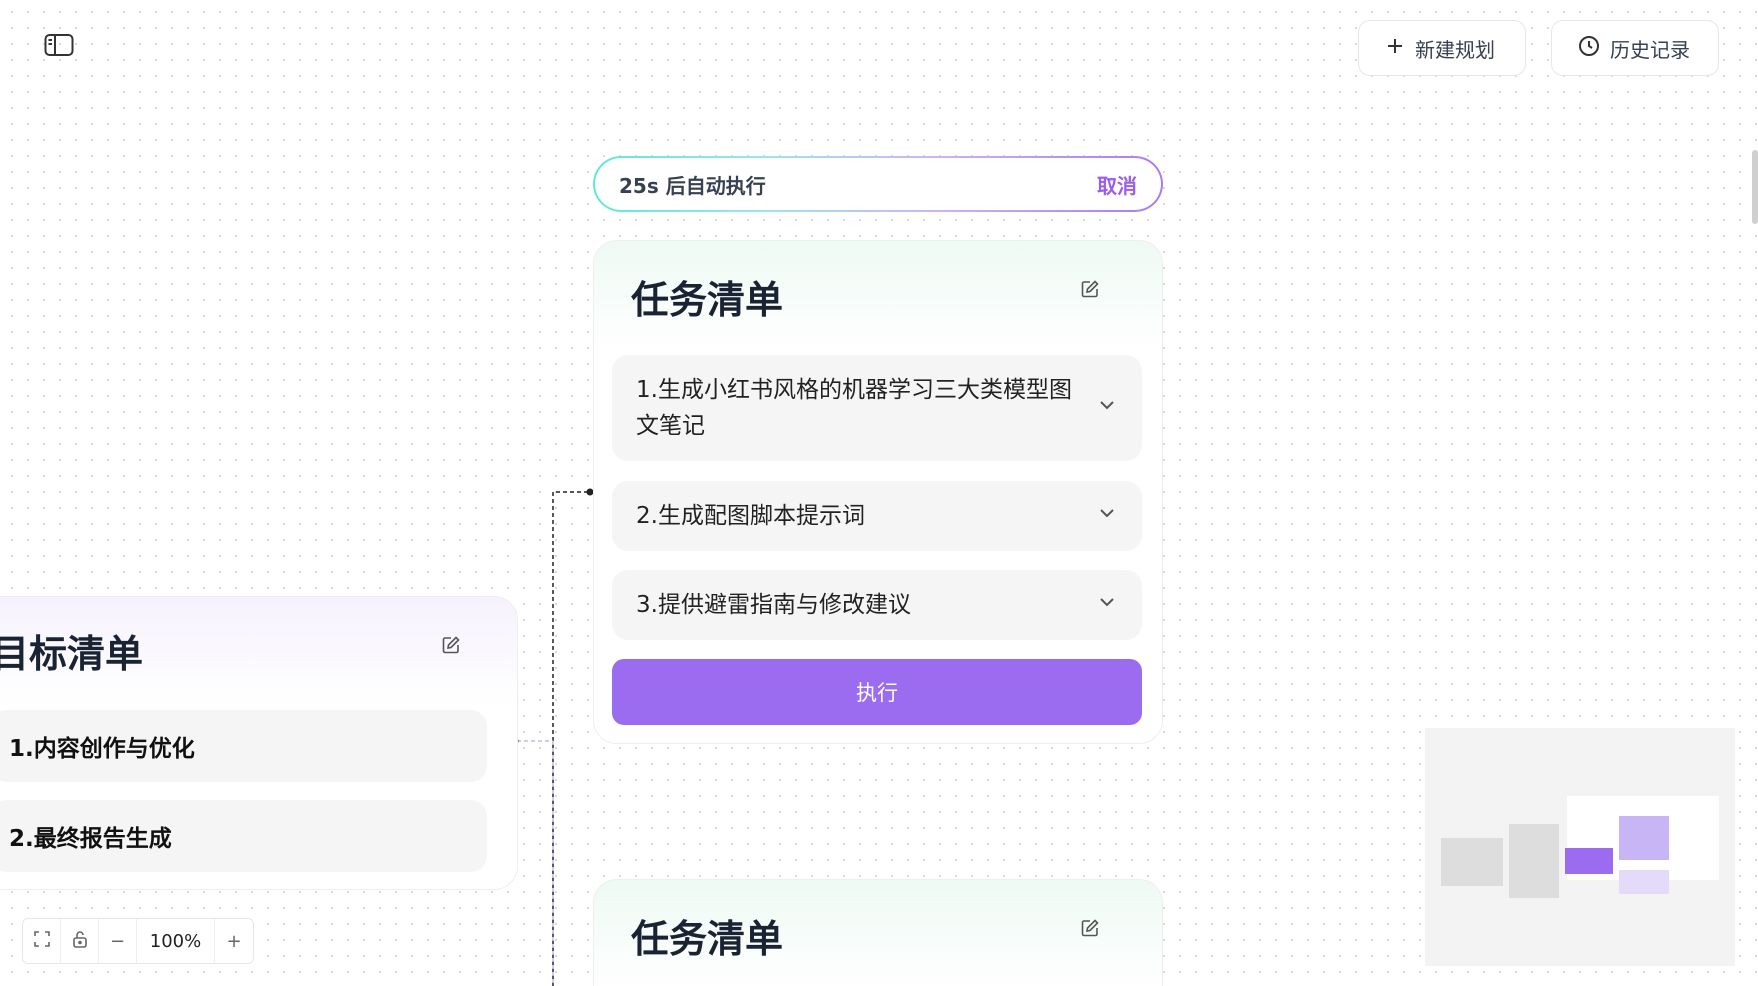  What do you see at coordinates (707, 300) in the screenshot?
I see `task-card-title: 任务清单` at bounding box center [707, 300].